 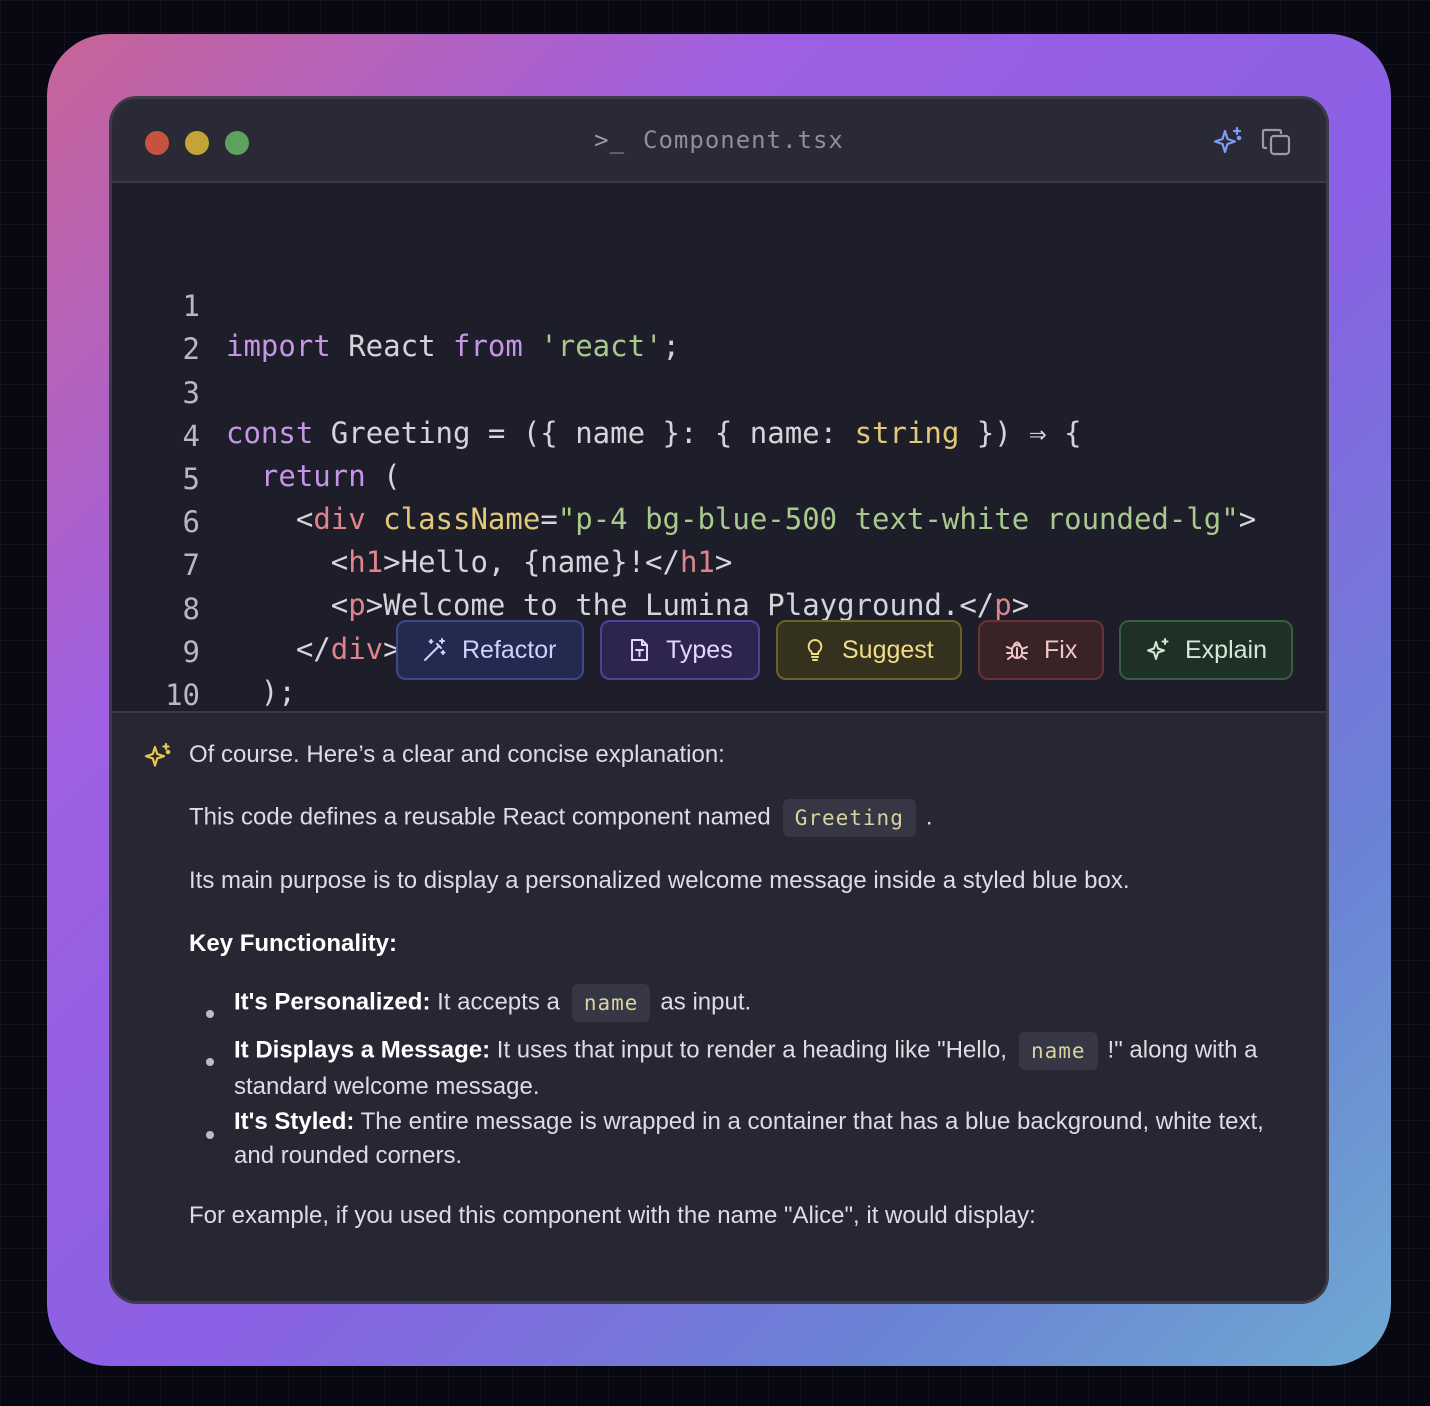 I want to click on title-bar: >_ Component.tsx, so click(x=719, y=141).